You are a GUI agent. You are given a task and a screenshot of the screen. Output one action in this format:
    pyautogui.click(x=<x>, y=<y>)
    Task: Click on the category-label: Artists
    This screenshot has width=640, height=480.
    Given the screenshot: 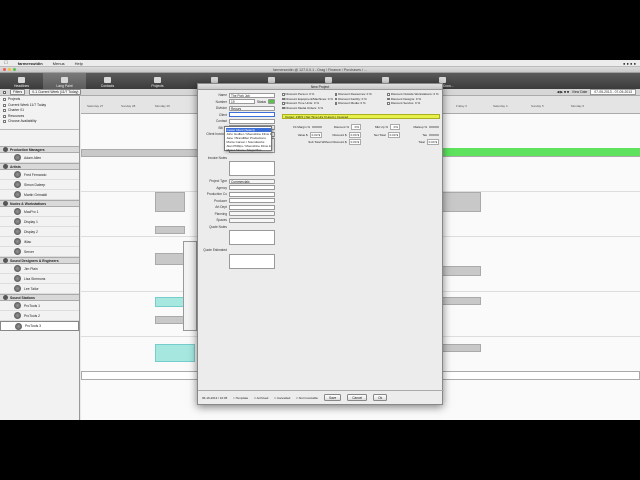 What is the action you would take?
    pyautogui.click(x=15, y=166)
    